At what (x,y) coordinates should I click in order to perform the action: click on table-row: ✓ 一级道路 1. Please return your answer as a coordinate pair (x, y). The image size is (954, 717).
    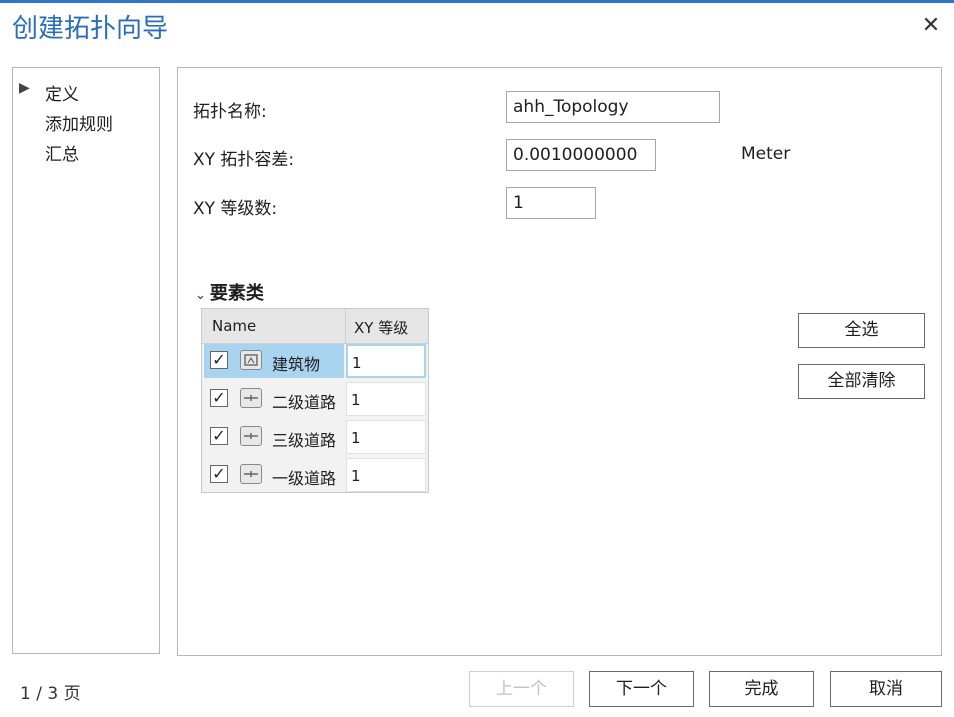
    Looking at the image, I should click on (315, 475).